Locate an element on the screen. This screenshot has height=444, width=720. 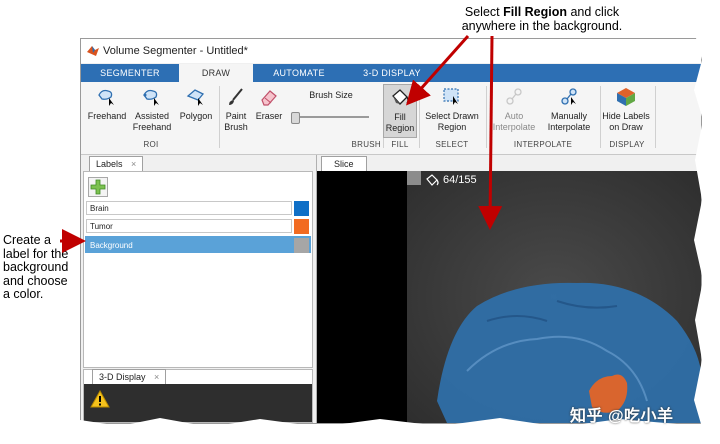
arrow-to-background is located at coordinates (490, 132).